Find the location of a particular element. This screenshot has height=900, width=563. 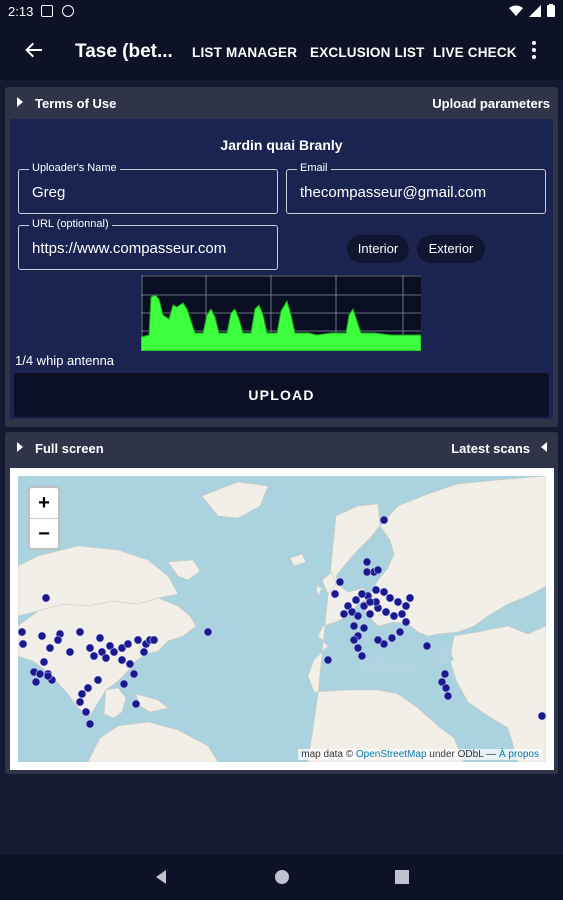

spectrum-svg is located at coordinates (281, 313).